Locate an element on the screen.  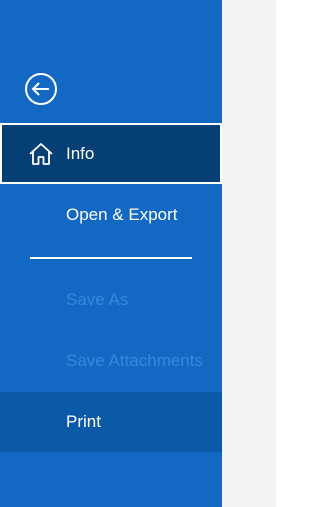
nav-item-save-as: Save As is located at coordinates (111, 300).